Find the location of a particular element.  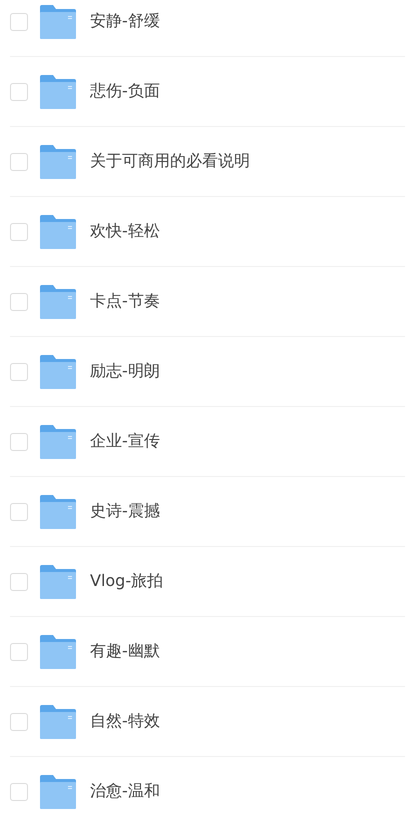

folder-name: 自然-特效 is located at coordinates (125, 721).